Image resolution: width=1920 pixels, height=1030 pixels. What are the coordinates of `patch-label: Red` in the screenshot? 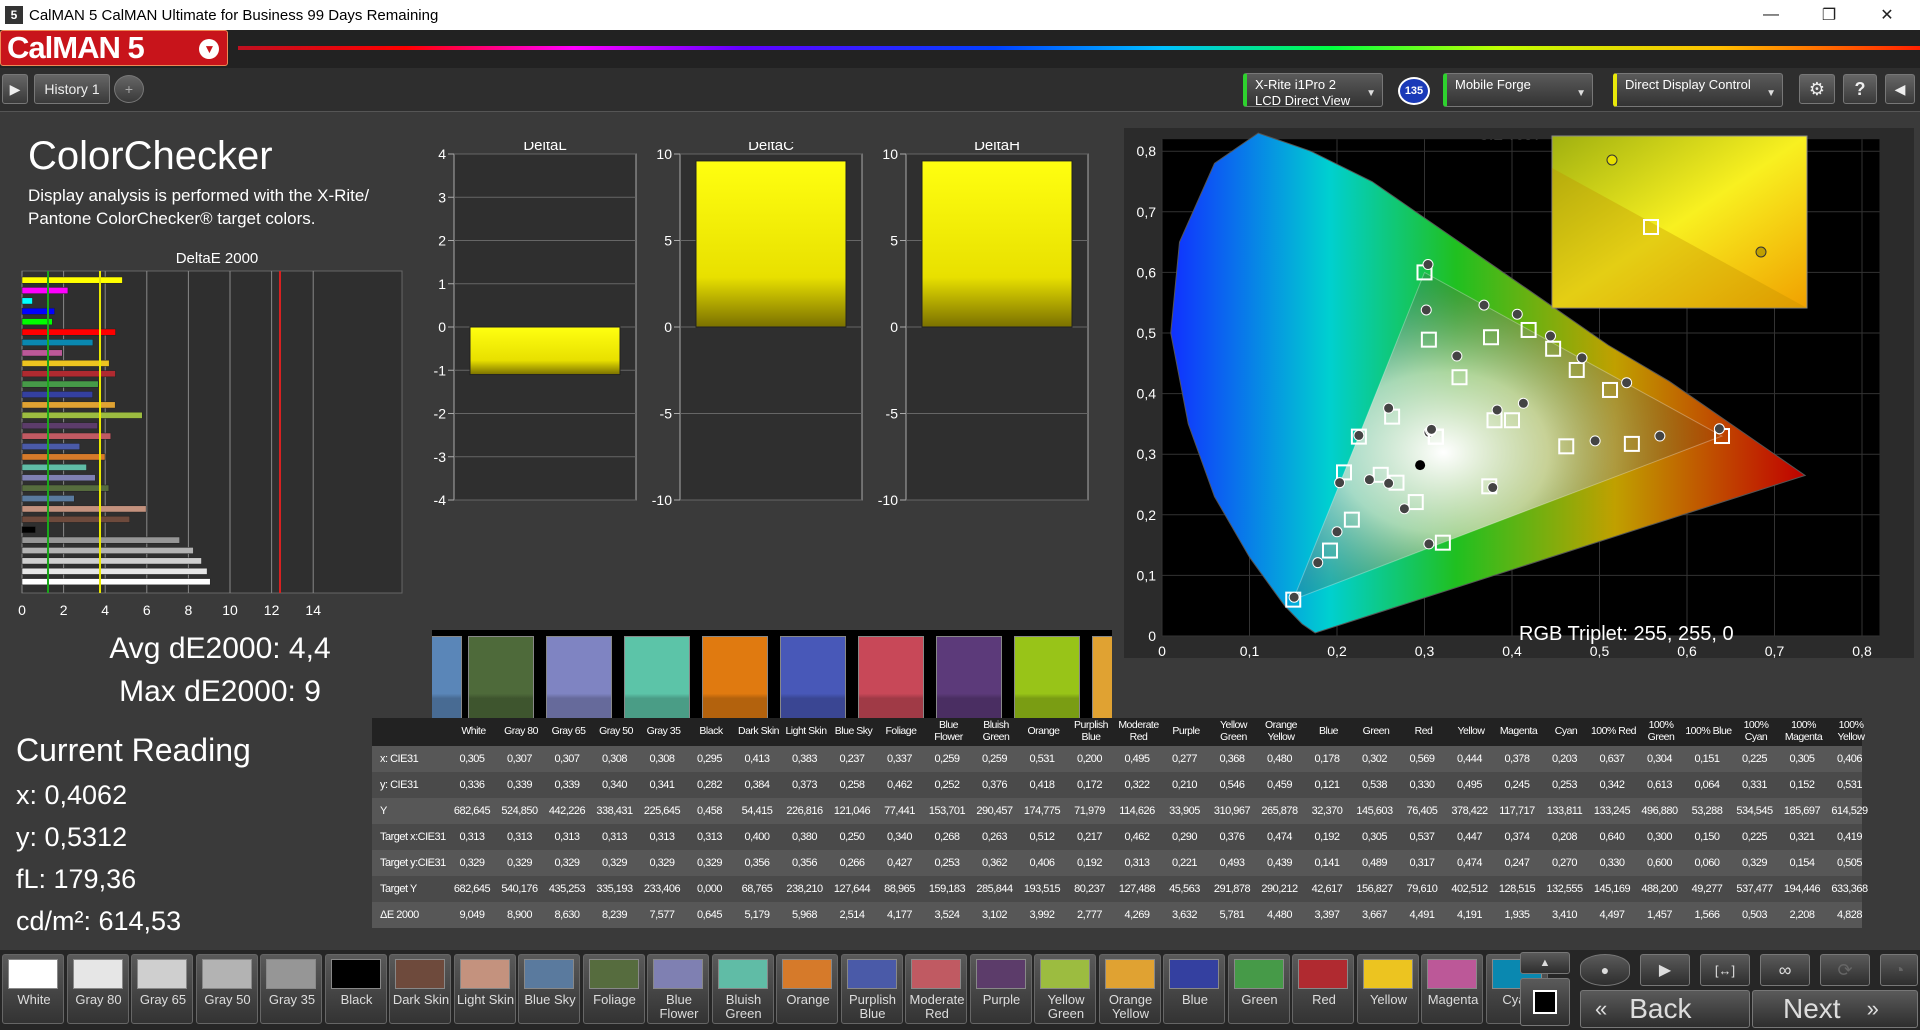 It's located at (1324, 999).